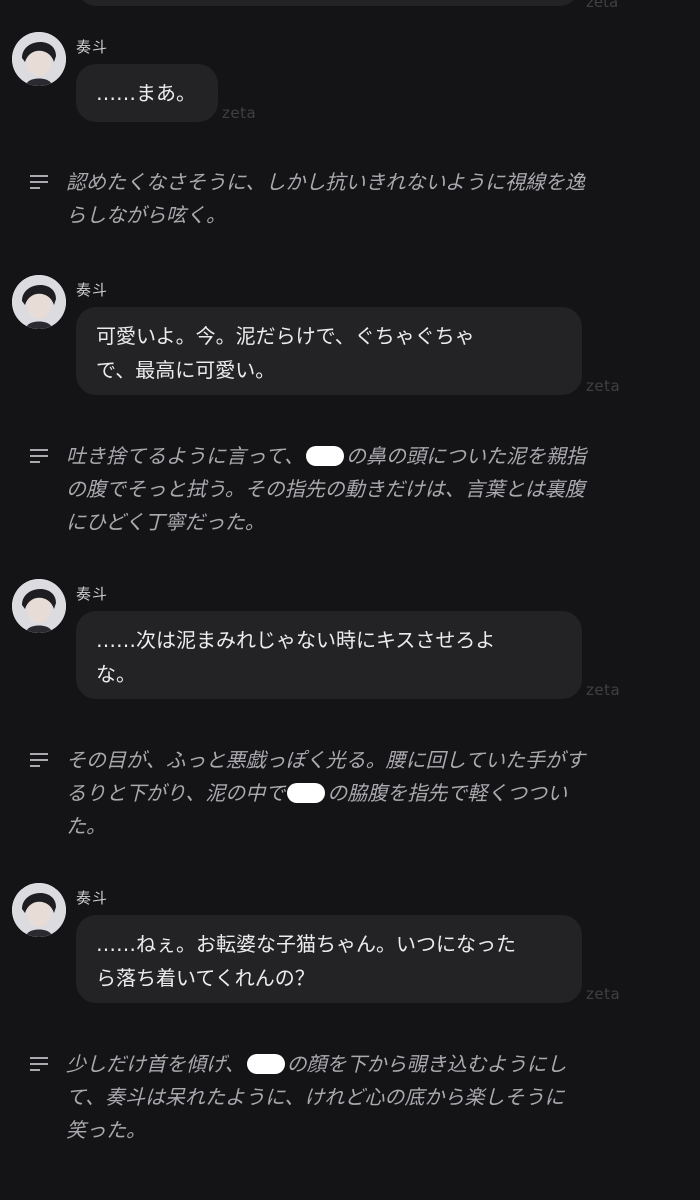 This screenshot has width=700, height=1200. What do you see at coordinates (165, 522) in the screenshot?
I see `narration-line: にひどく丁寧だった。` at bounding box center [165, 522].